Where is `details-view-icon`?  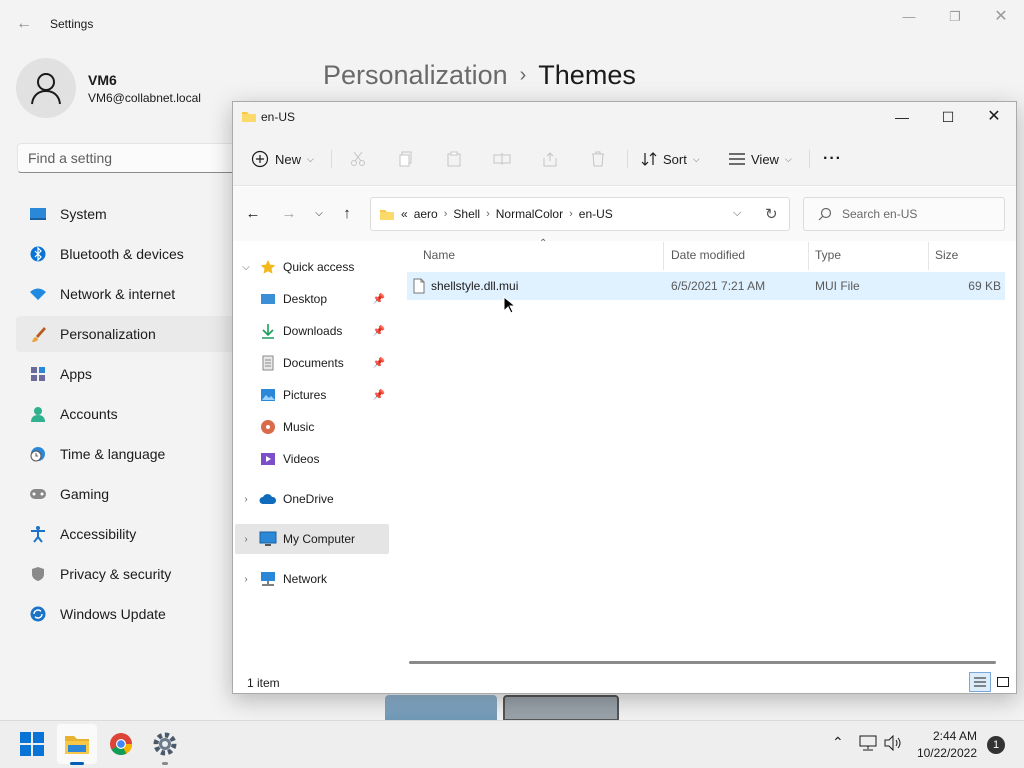
details-view-icon is located at coordinates (980, 682).